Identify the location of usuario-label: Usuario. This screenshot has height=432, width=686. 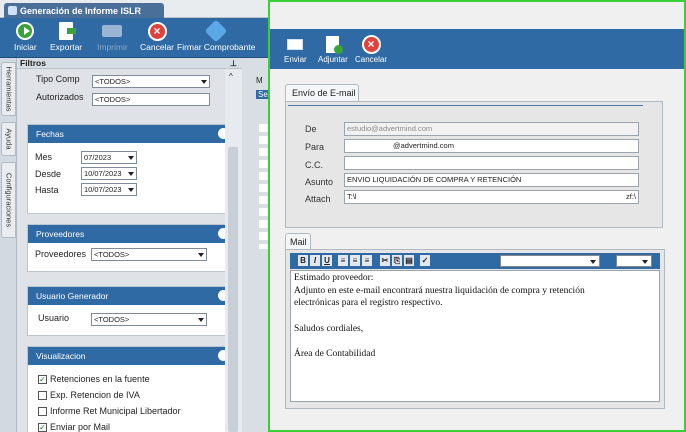
(54, 318).